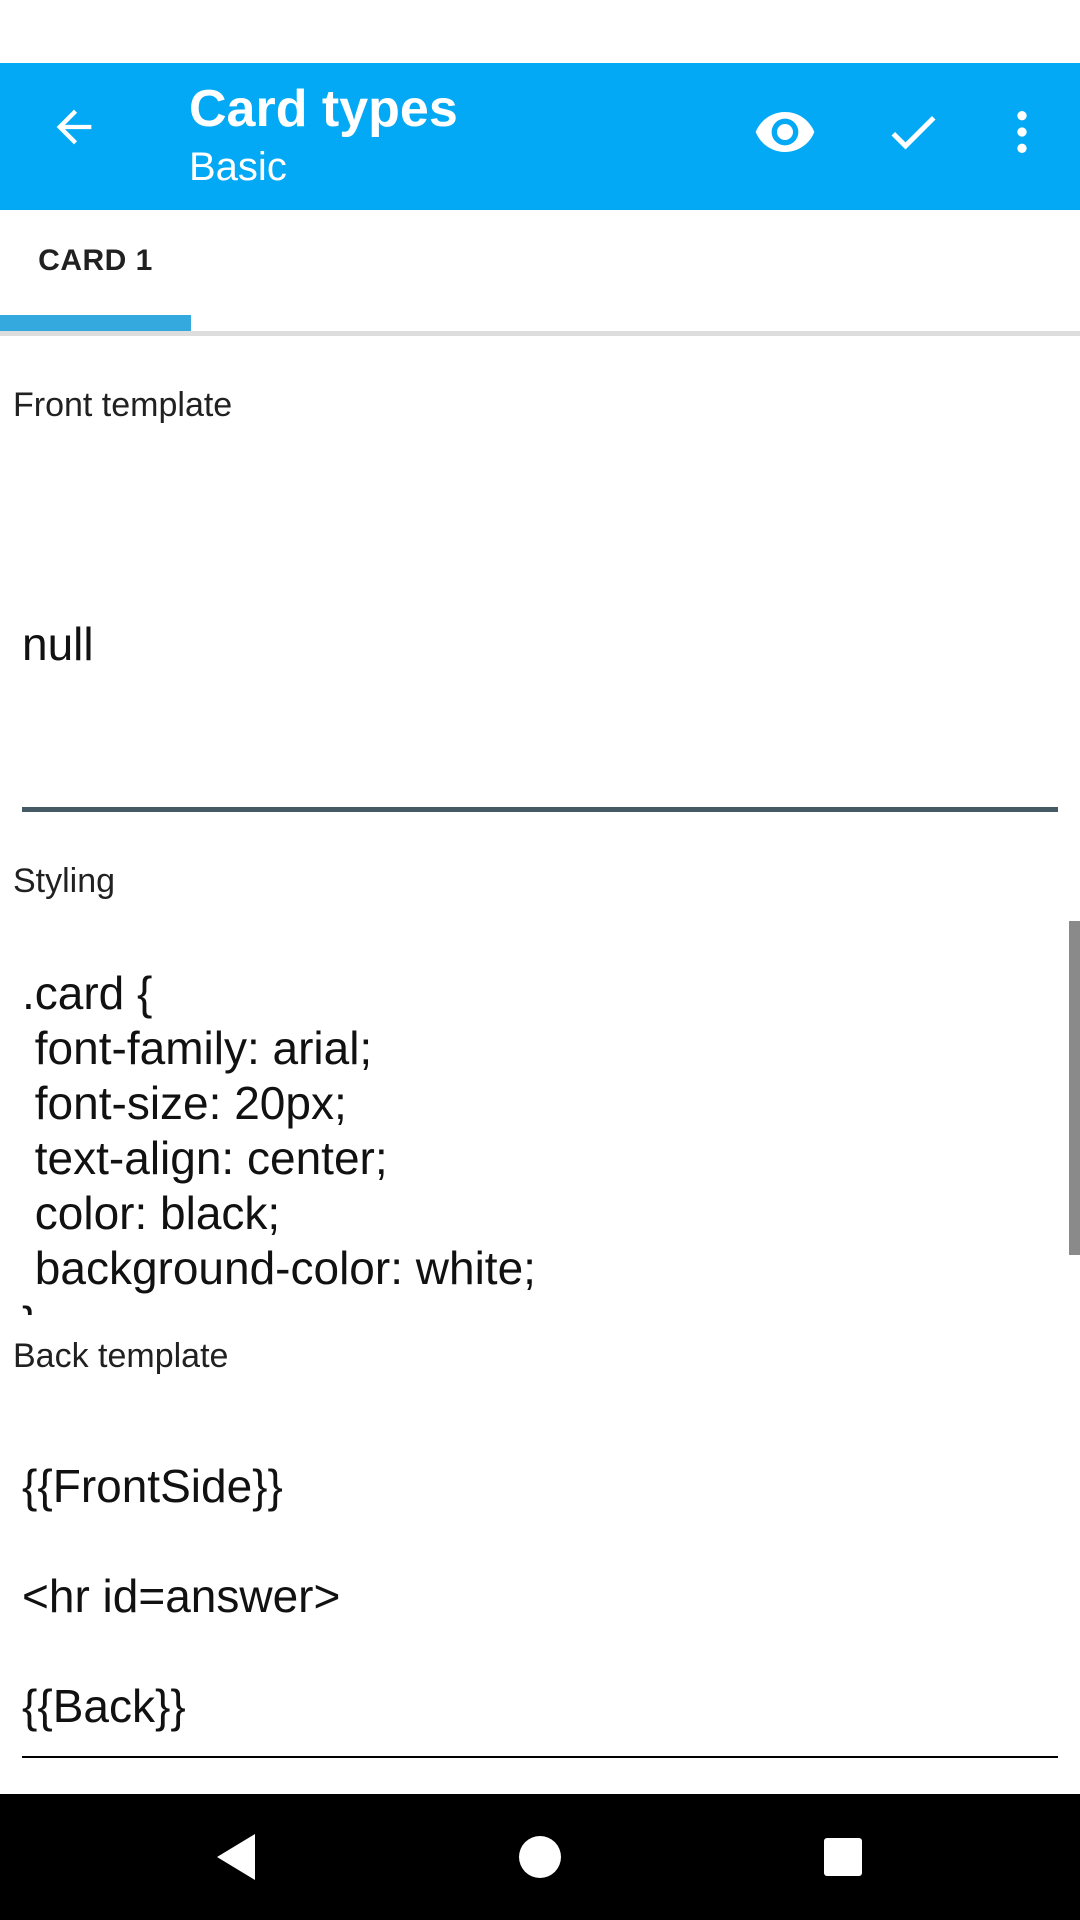  I want to click on app-bar-titles: Card types Basic, so click(323, 135).